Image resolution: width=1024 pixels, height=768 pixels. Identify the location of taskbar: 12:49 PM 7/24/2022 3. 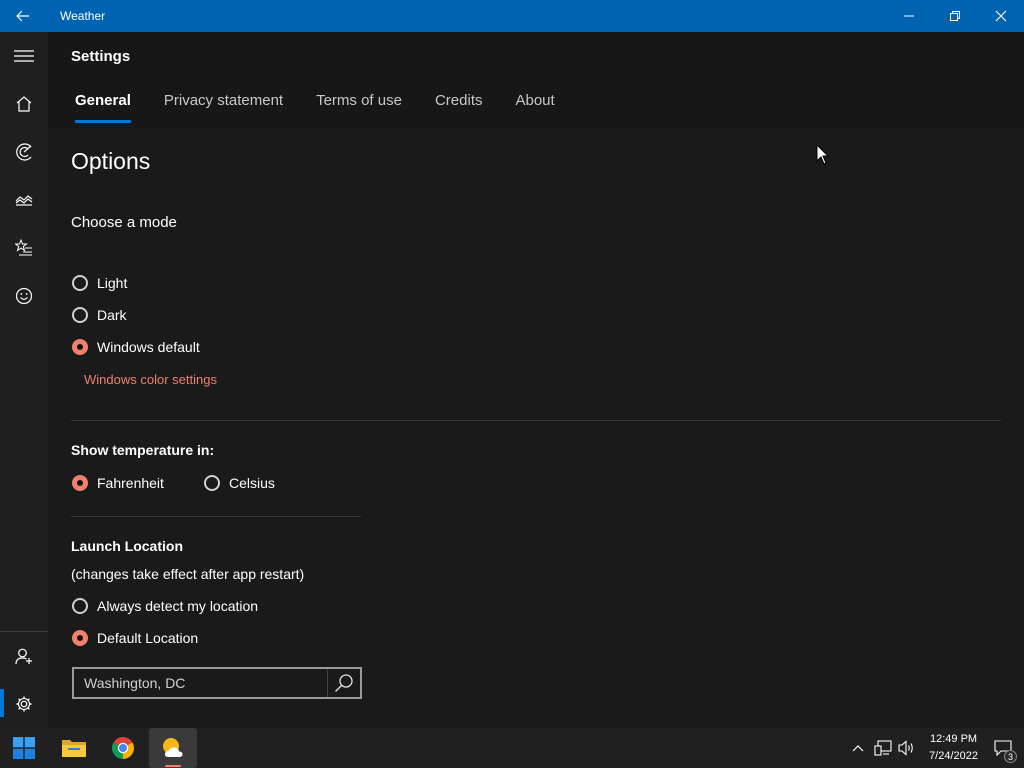
(512, 748).